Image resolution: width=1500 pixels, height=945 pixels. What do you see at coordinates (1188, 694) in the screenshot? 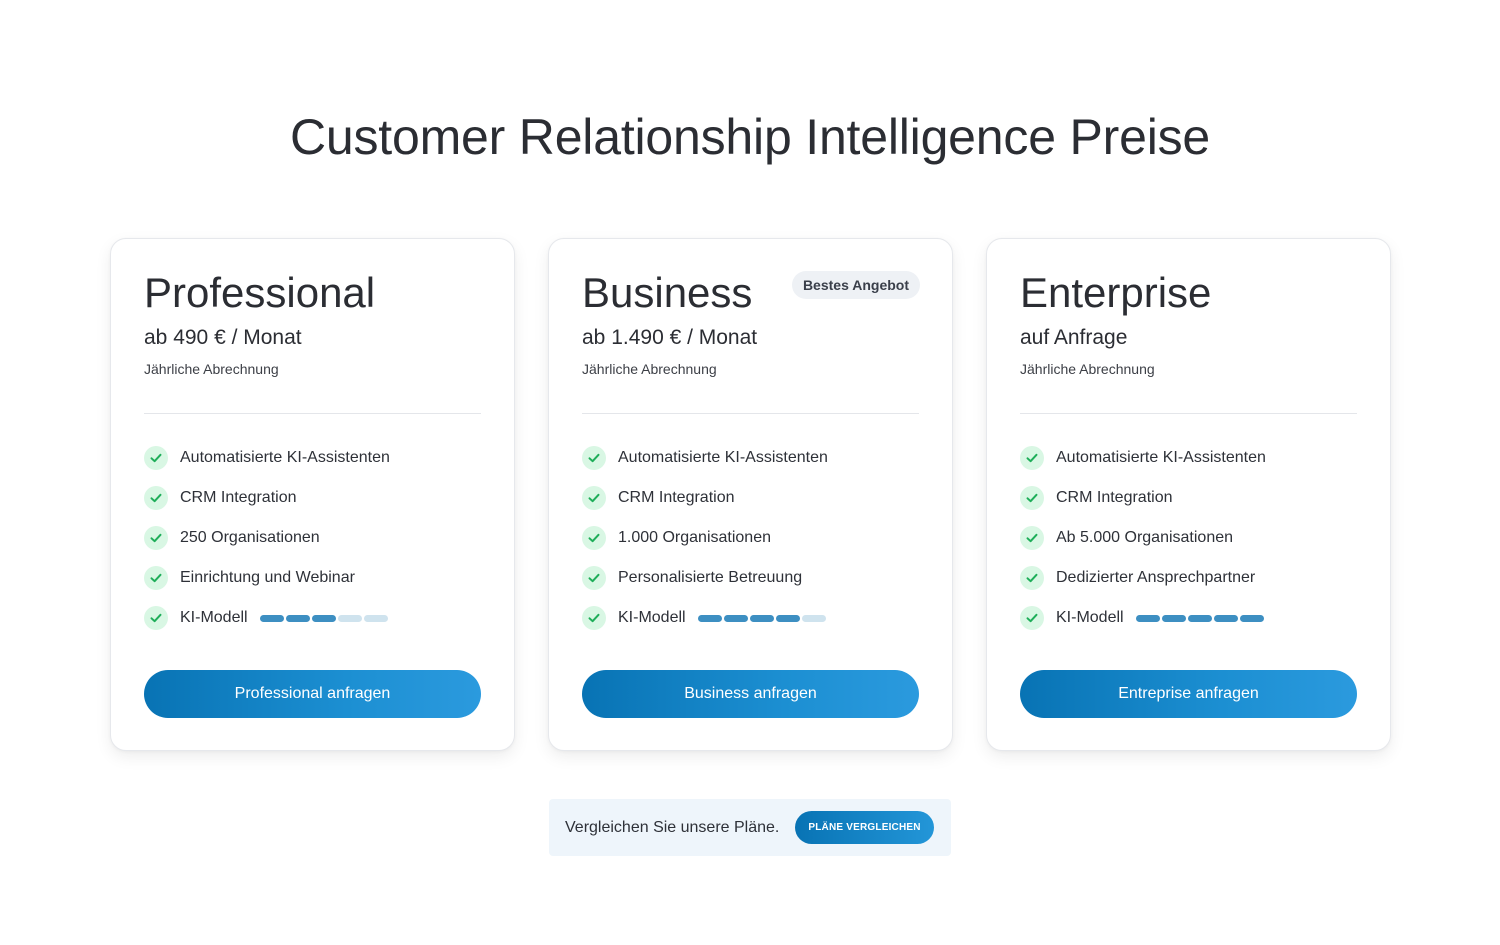
I see `request-enterprise-button: Entreprise anfragen` at bounding box center [1188, 694].